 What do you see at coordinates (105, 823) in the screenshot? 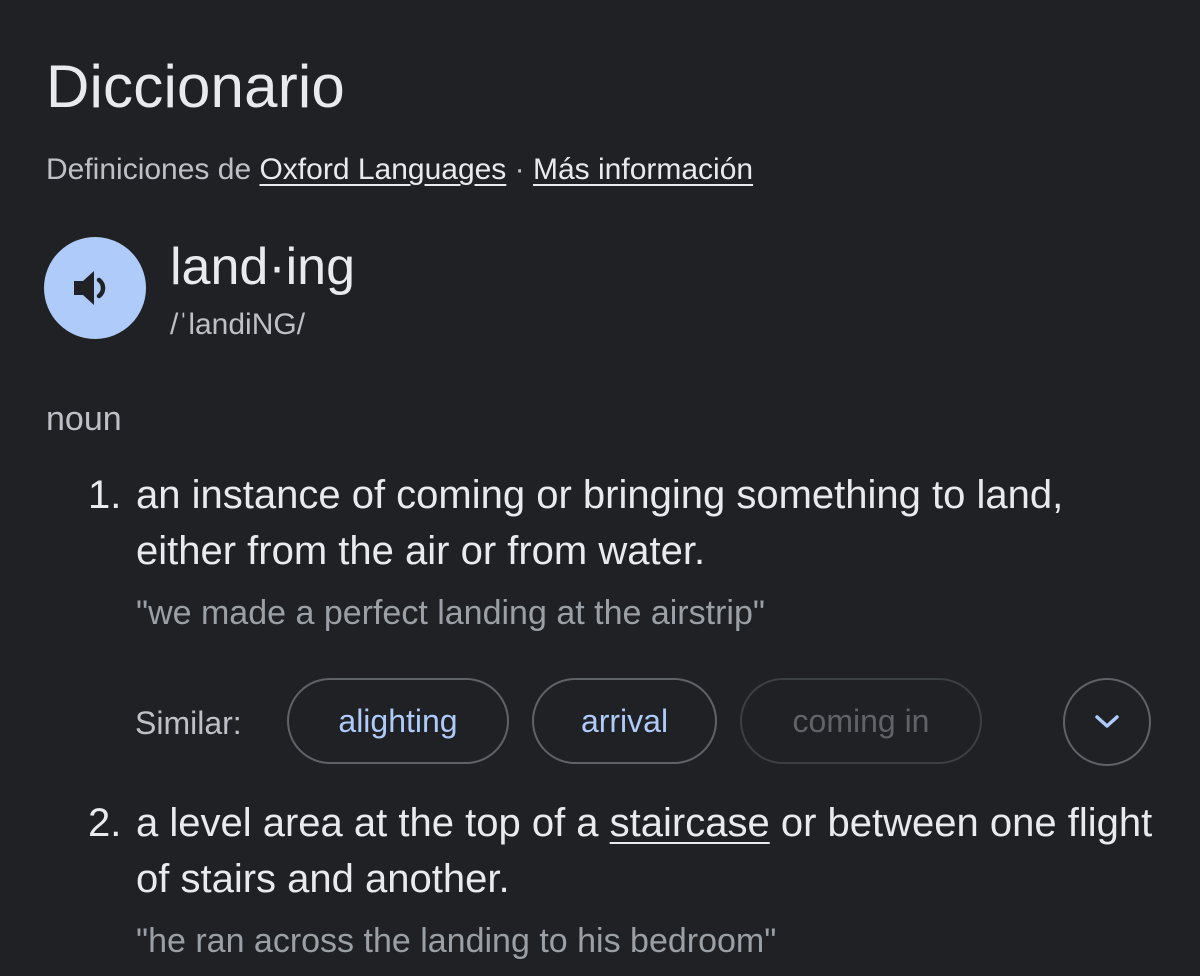
I see `sense-number: 2.` at bounding box center [105, 823].